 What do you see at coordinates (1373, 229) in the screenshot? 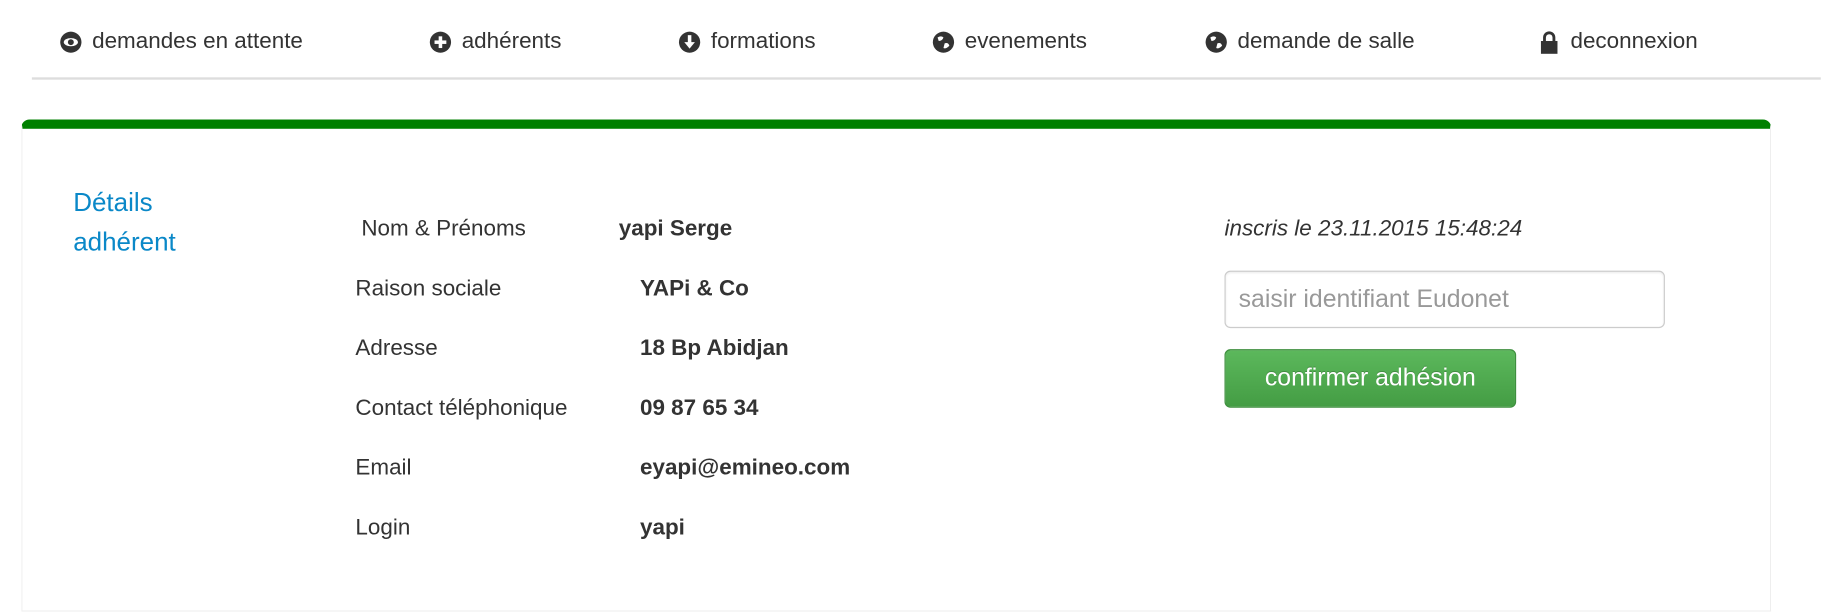
I see `registration-date: inscris le 23.11.2015 15:48:24` at bounding box center [1373, 229].